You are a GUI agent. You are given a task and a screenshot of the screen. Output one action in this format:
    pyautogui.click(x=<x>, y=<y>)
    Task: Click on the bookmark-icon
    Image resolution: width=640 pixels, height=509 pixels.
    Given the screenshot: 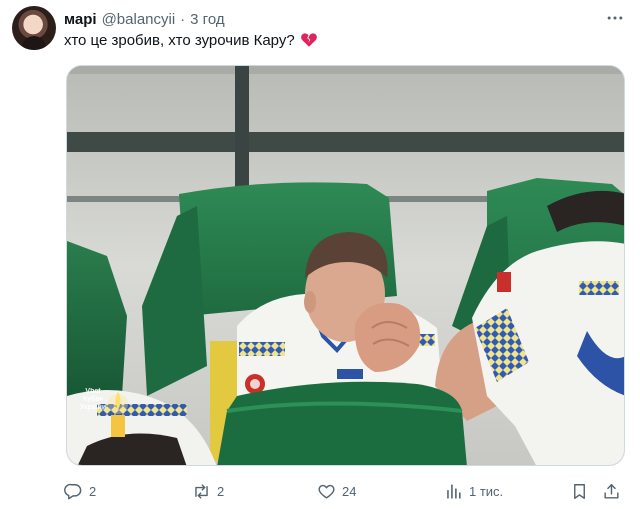 What is the action you would take?
    pyautogui.click(x=579, y=491)
    